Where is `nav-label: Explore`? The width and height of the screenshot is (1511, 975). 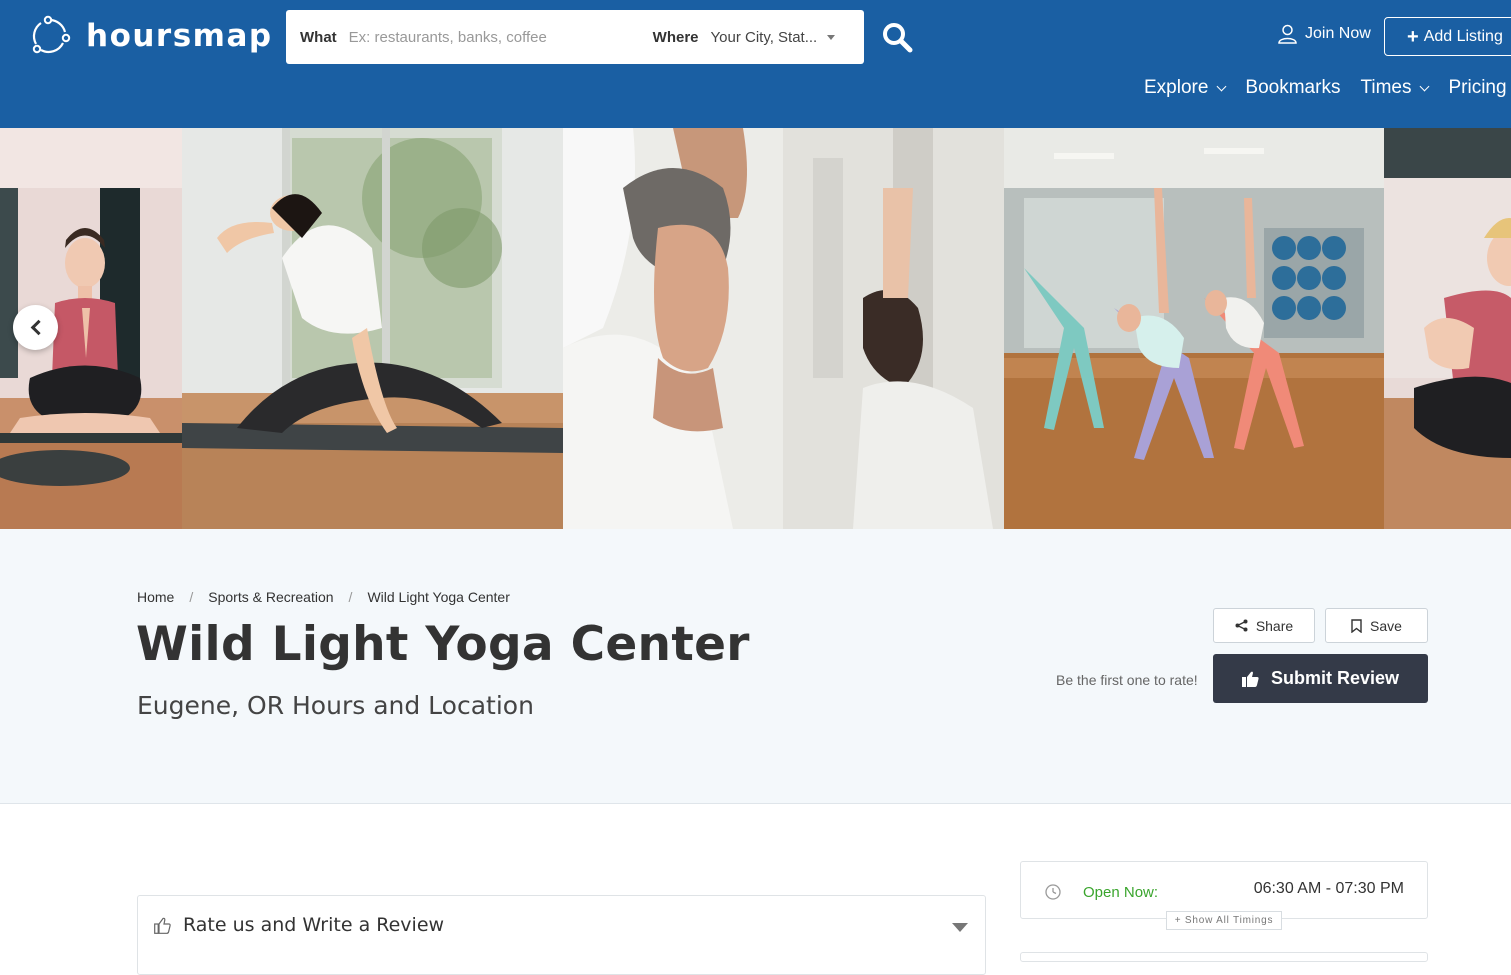
nav-label: Explore is located at coordinates (1176, 87).